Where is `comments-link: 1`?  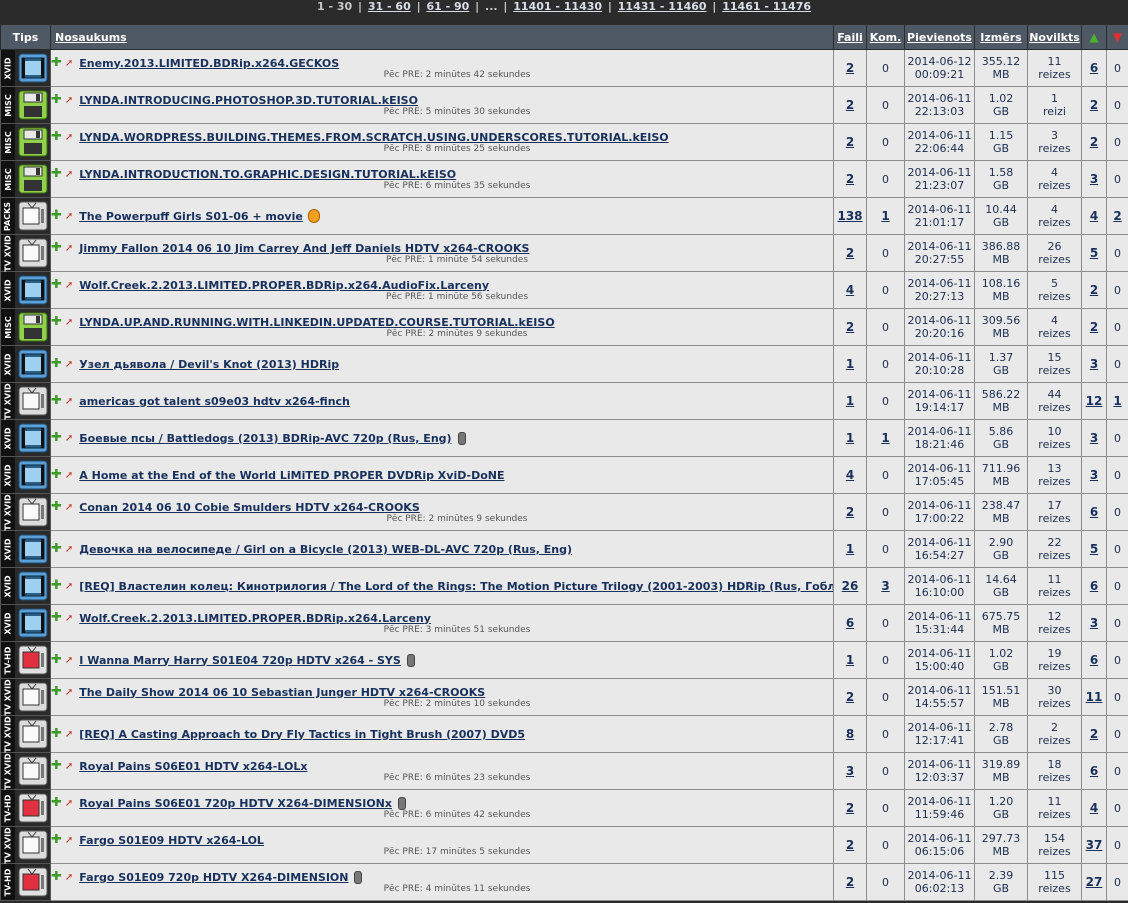
comments-link: 1 is located at coordinates (885, 216).